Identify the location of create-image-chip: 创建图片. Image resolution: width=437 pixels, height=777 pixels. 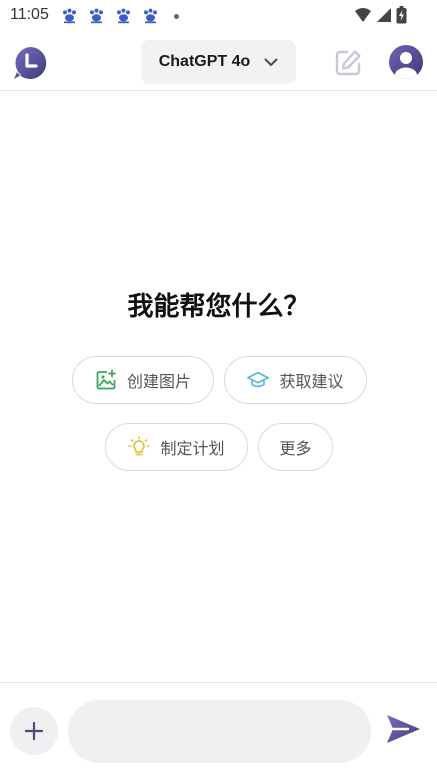
(143, 380).